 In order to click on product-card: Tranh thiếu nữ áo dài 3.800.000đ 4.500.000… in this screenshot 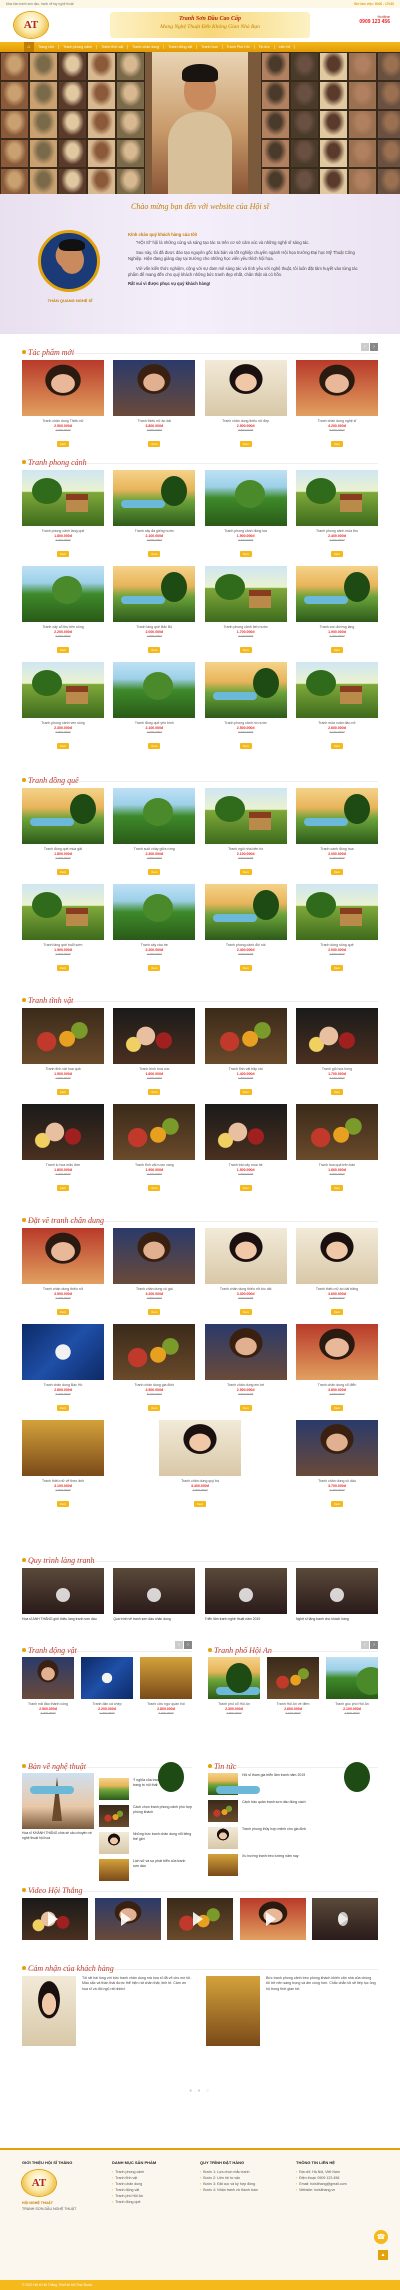, I will do `click(154, 405)`.